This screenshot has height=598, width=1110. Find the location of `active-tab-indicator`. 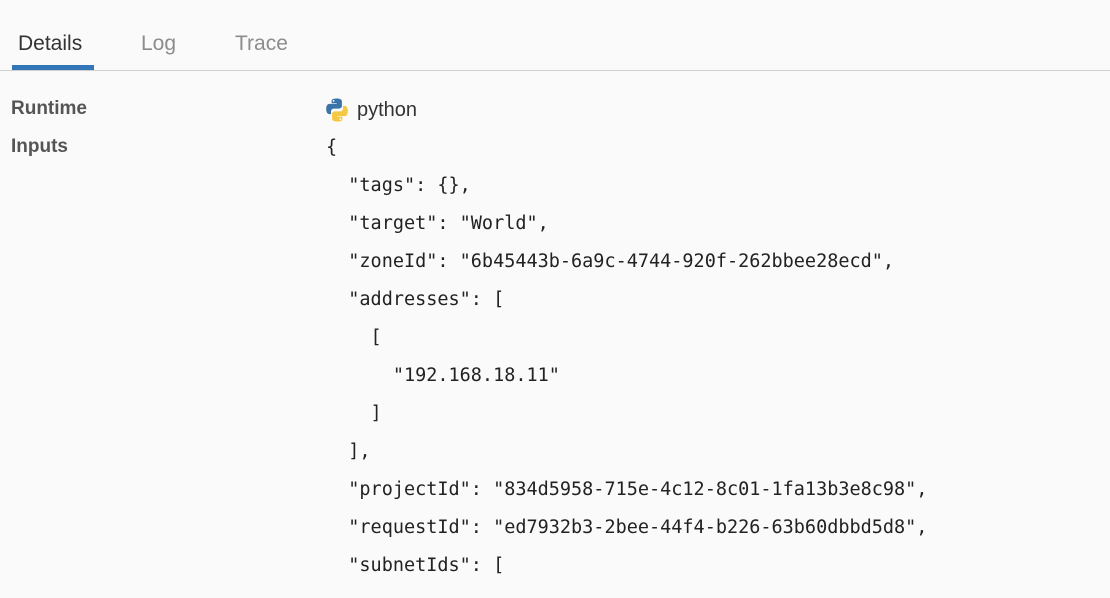

active-tab-indicator is located at coordinates (53, 67).